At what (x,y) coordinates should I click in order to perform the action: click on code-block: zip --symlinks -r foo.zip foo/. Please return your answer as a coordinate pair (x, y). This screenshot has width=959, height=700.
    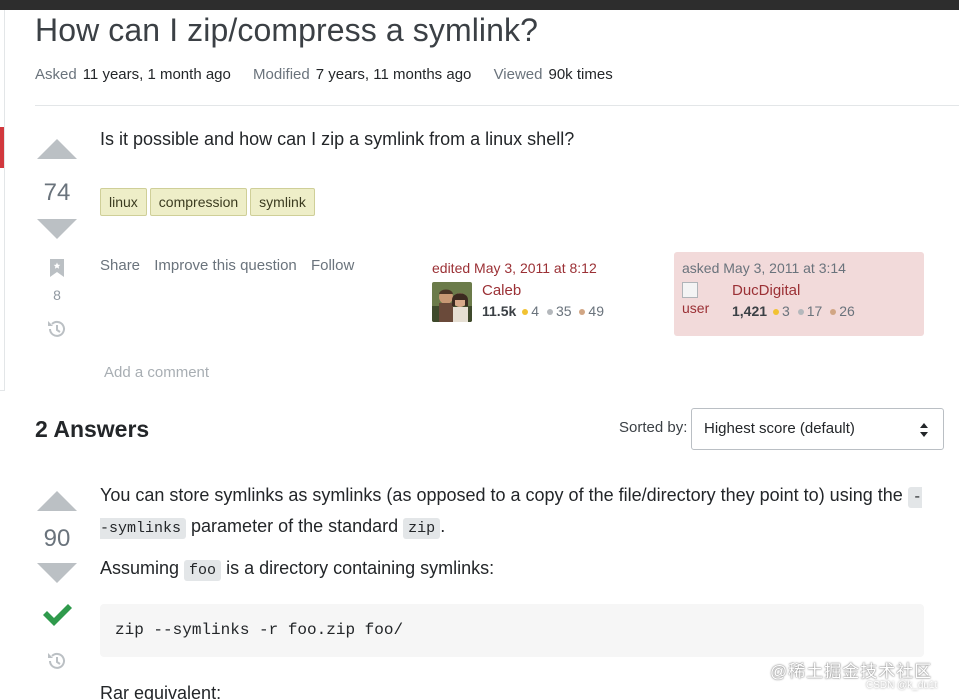
    Looking at the image, I should click on (512, 630).